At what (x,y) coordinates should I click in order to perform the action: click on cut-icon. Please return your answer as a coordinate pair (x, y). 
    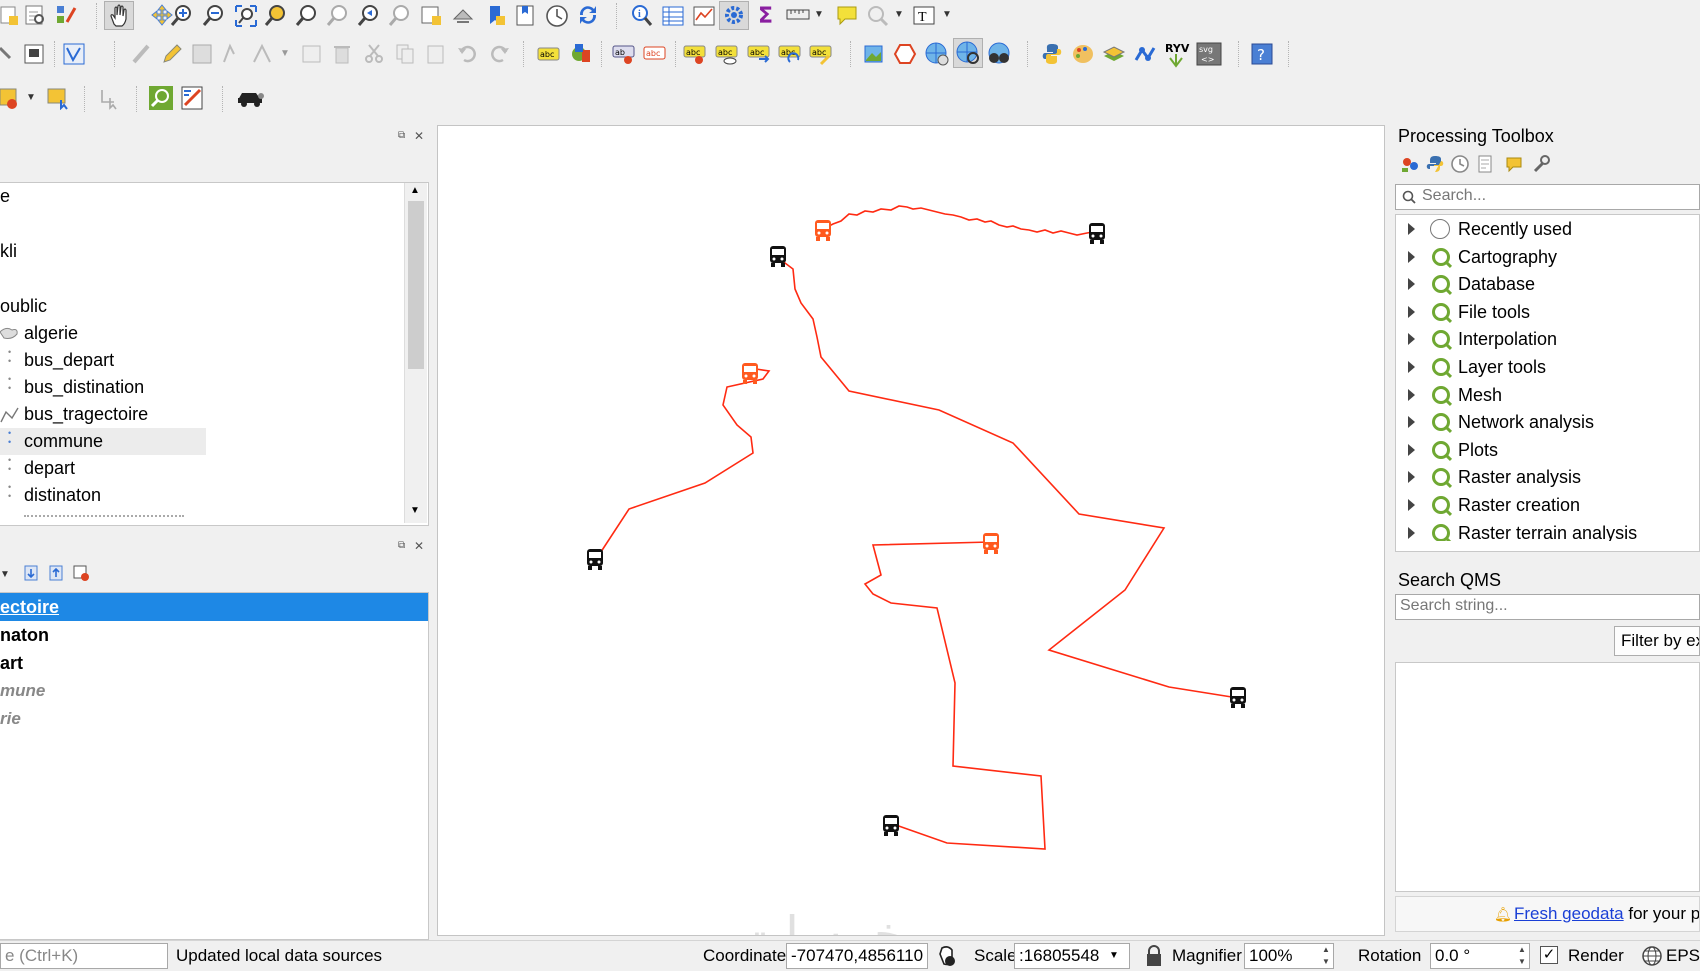
    Looking at the image, I should click on (374, 54).